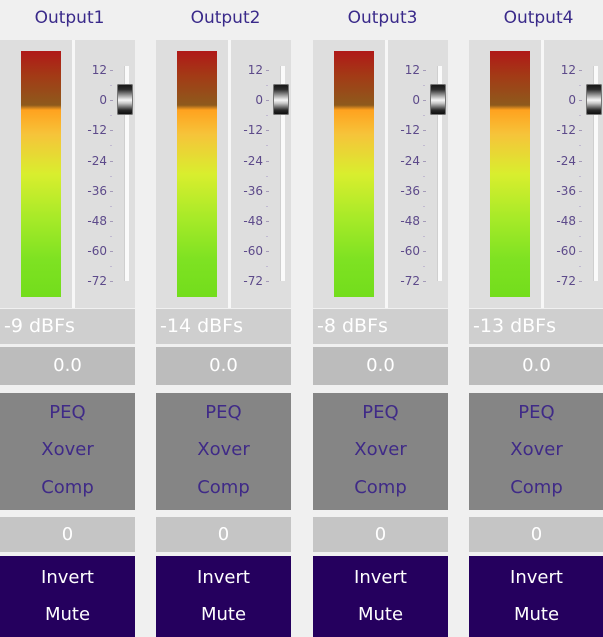  What do you see at coordinates (223, 326) in the screenshot?
I see `dbfs-readout: -14 dBFs` at bounding box center [223, 326].